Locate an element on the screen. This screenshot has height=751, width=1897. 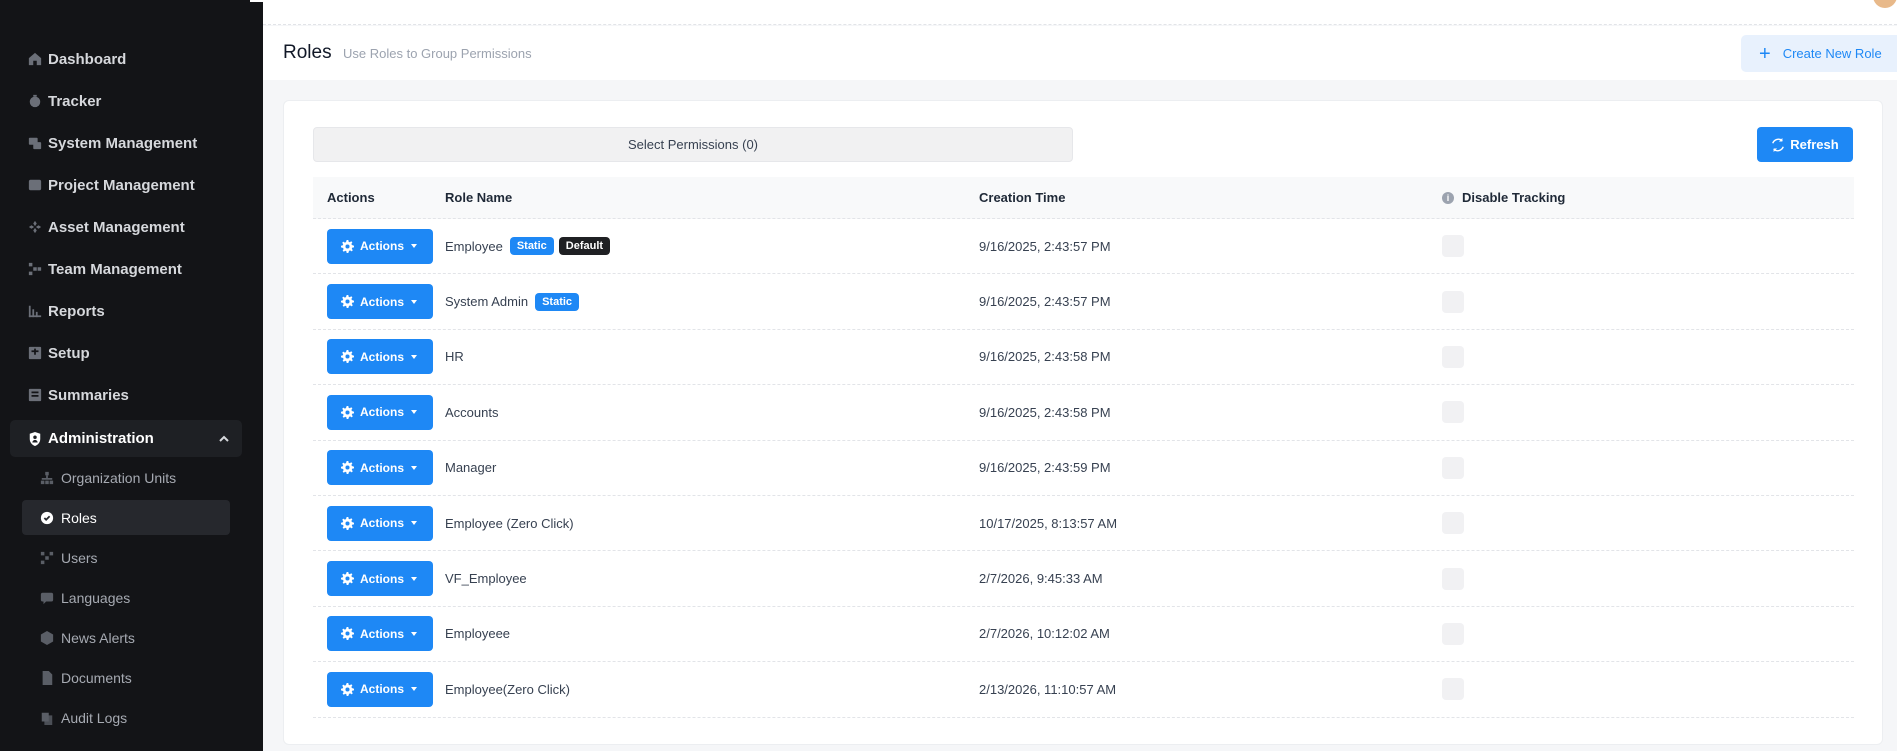
sidebar-subitem-label: Organization Units is located at coordinates (119, 477).